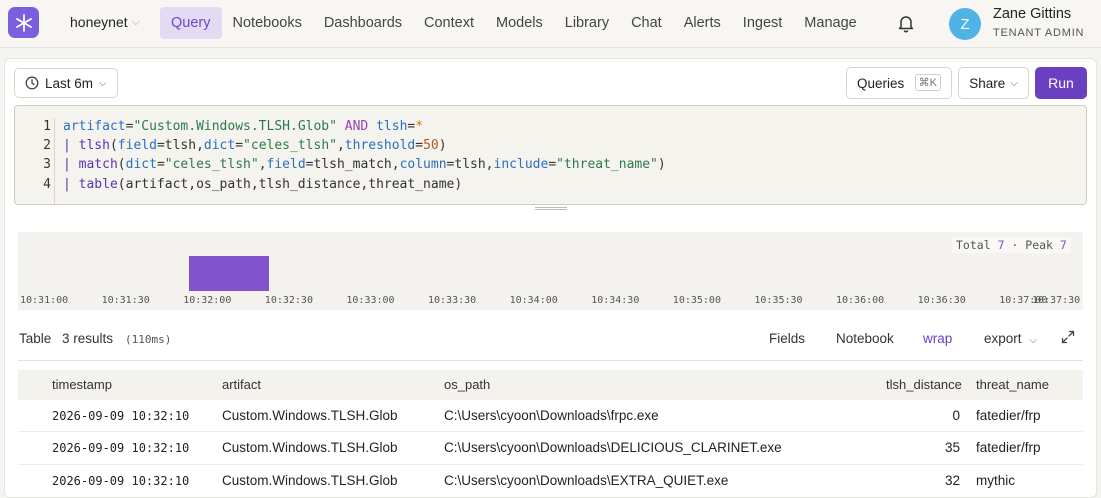 The width and height of the screenshot is (1101, 498). Describe the element at coordinates (267, 23) in the screenshot. I see `nav-item-notebooks: Notebooks` at that location.